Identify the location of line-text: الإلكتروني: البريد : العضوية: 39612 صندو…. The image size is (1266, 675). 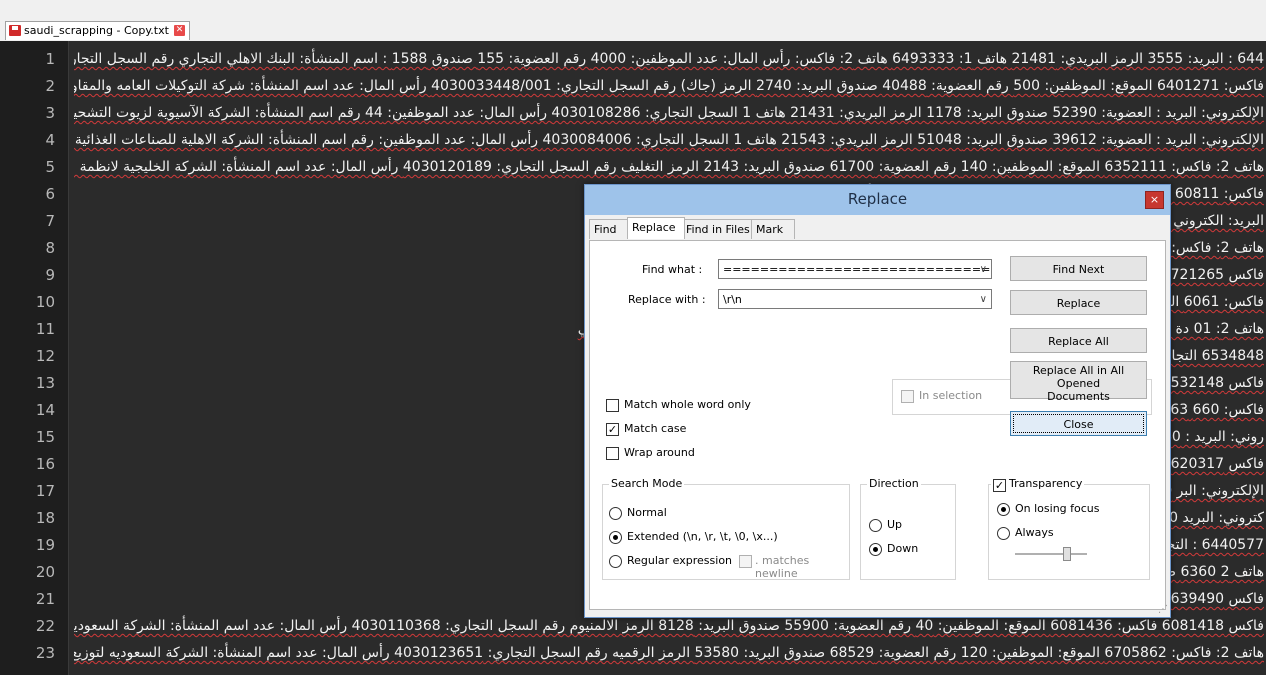
(669, 140).